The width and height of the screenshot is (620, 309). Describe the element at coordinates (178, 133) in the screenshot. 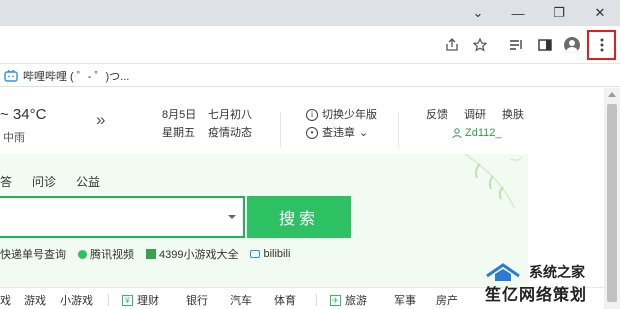

I see `weekday-text: 星期五` at that location.